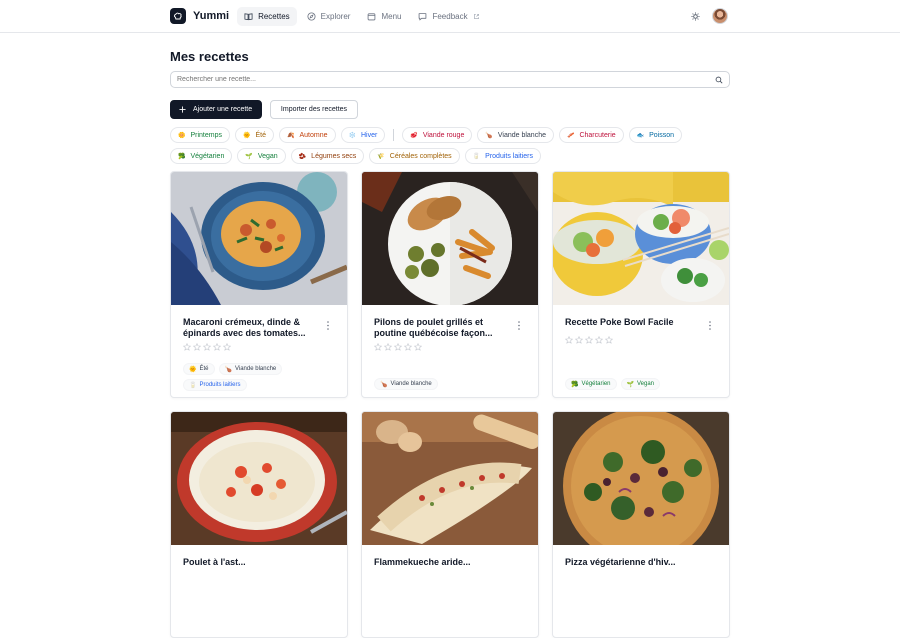  Describe the element at coordinates (719, 80) in the screenshot. I see `search-icon` at that location.